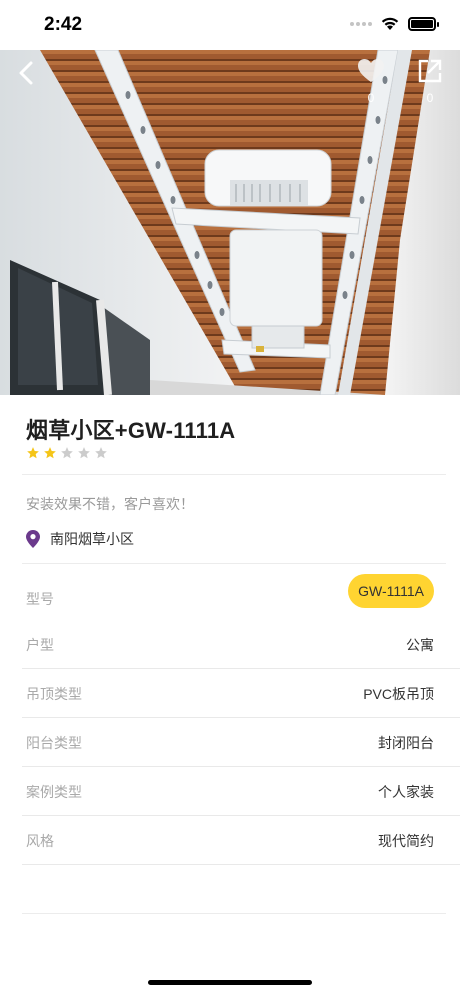  Describe the element at coordinates (230, 982) in the screenshot. I see `home-indicator` at that location.